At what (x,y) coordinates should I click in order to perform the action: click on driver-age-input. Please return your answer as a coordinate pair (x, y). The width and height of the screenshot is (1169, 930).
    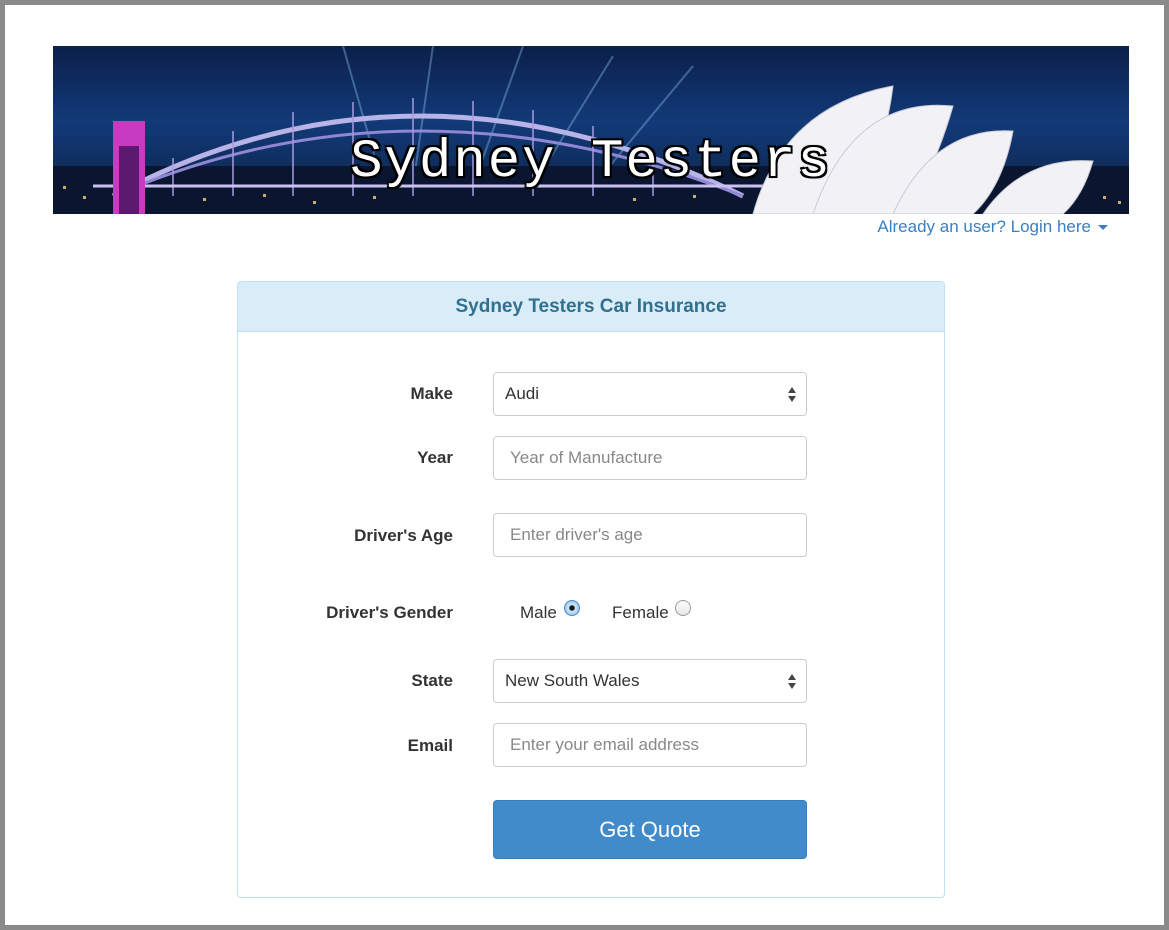
    Looking at the image, I should click on (650, 535).